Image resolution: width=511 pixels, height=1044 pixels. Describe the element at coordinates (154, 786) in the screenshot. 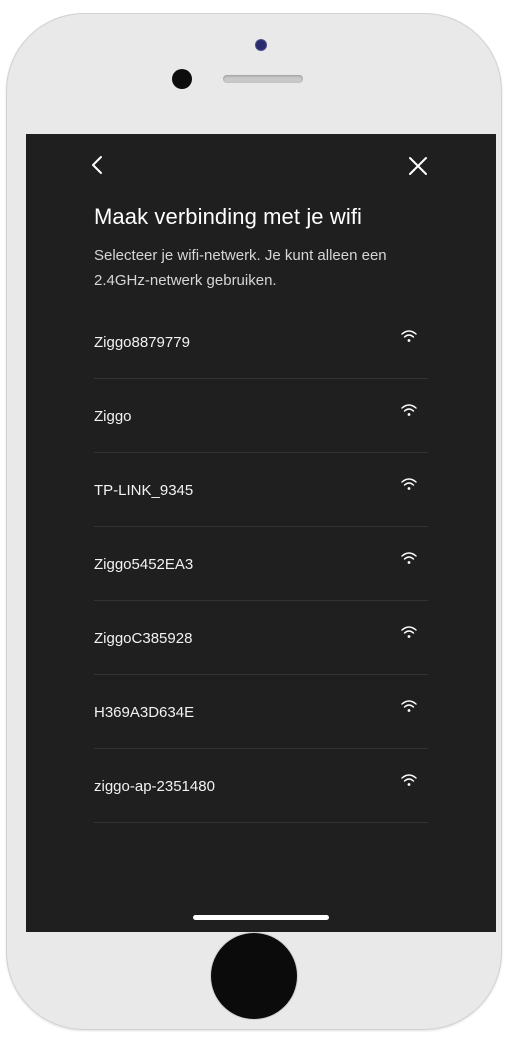

I see `network-name: ziggo-ap-2351480` at that location.